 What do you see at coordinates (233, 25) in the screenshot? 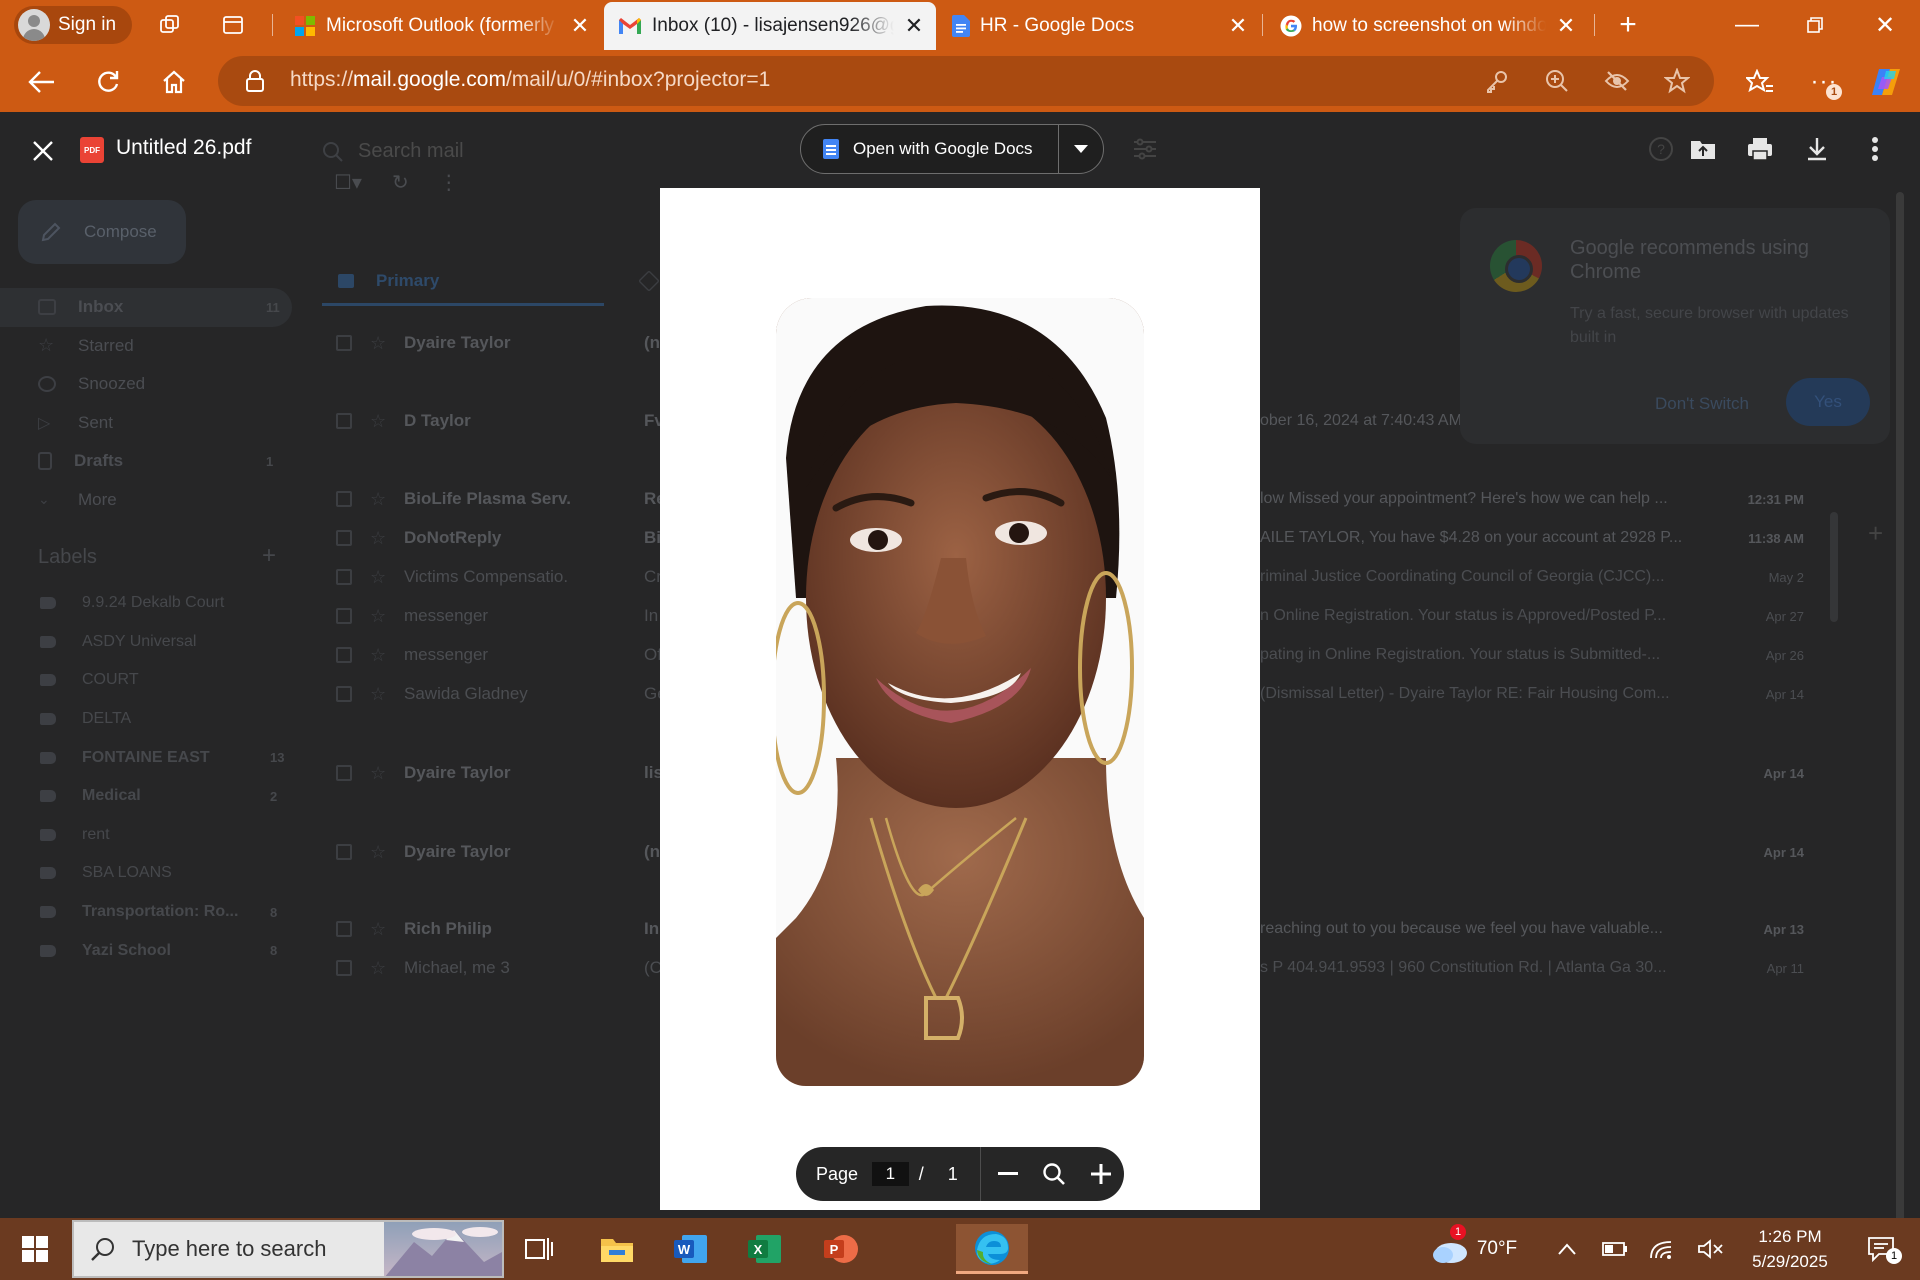
I see `tab-actions-icon` at bounding box center [233, 25].